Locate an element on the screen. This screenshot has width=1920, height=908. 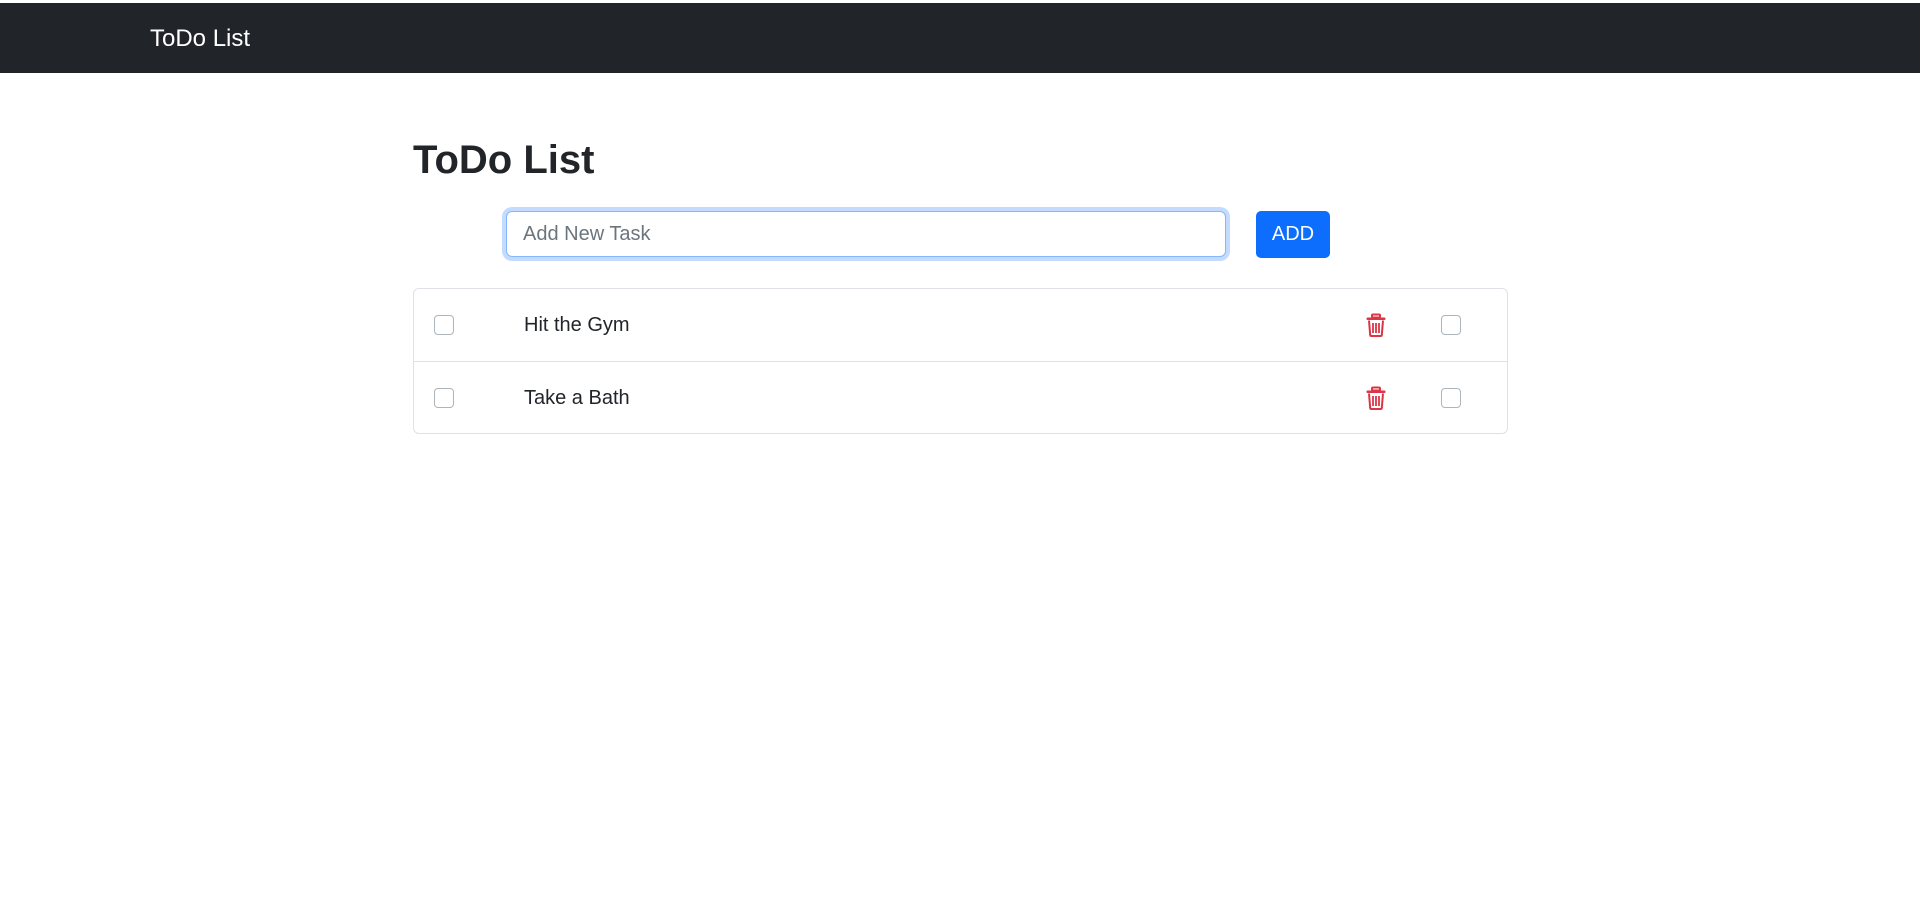
task-list: Hit the Gym Take a Bath is located at coordinates (960, 361).